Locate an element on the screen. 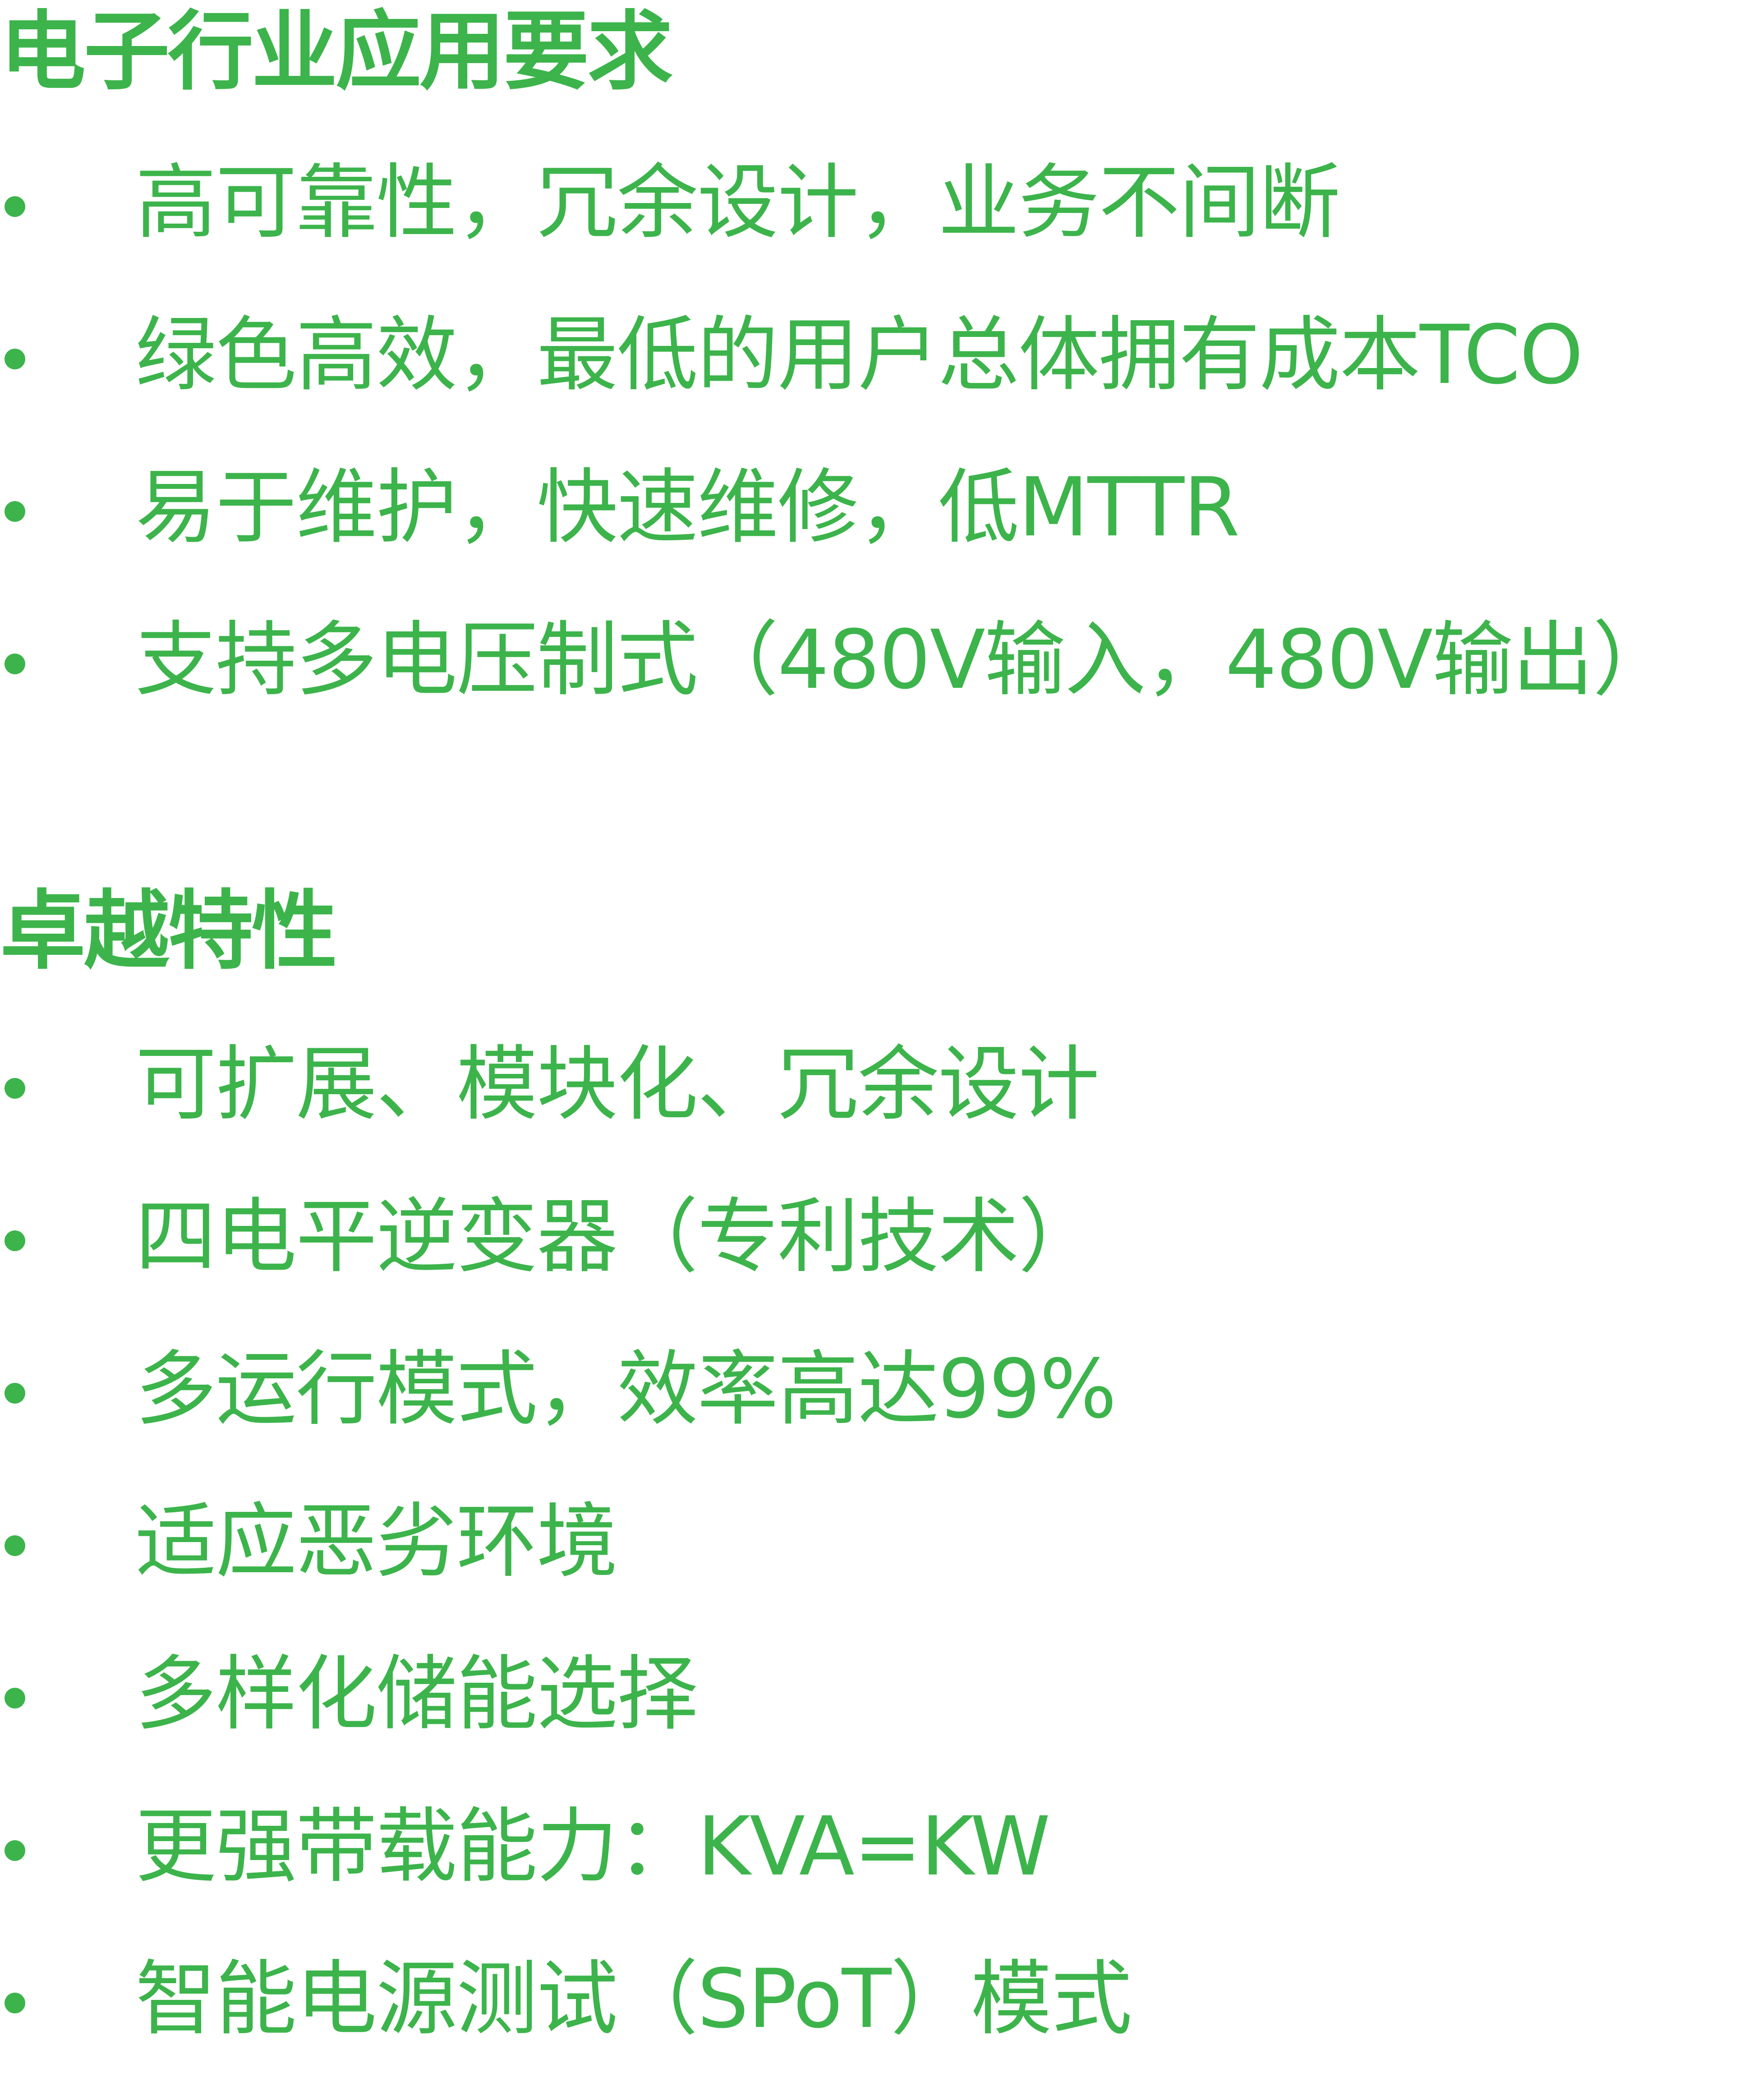 Image resolution: width=1749 pixels, height=2100 pixels. list-item-text: 更强带载能力：KVA=KW is located at coordinates (592, 1847).